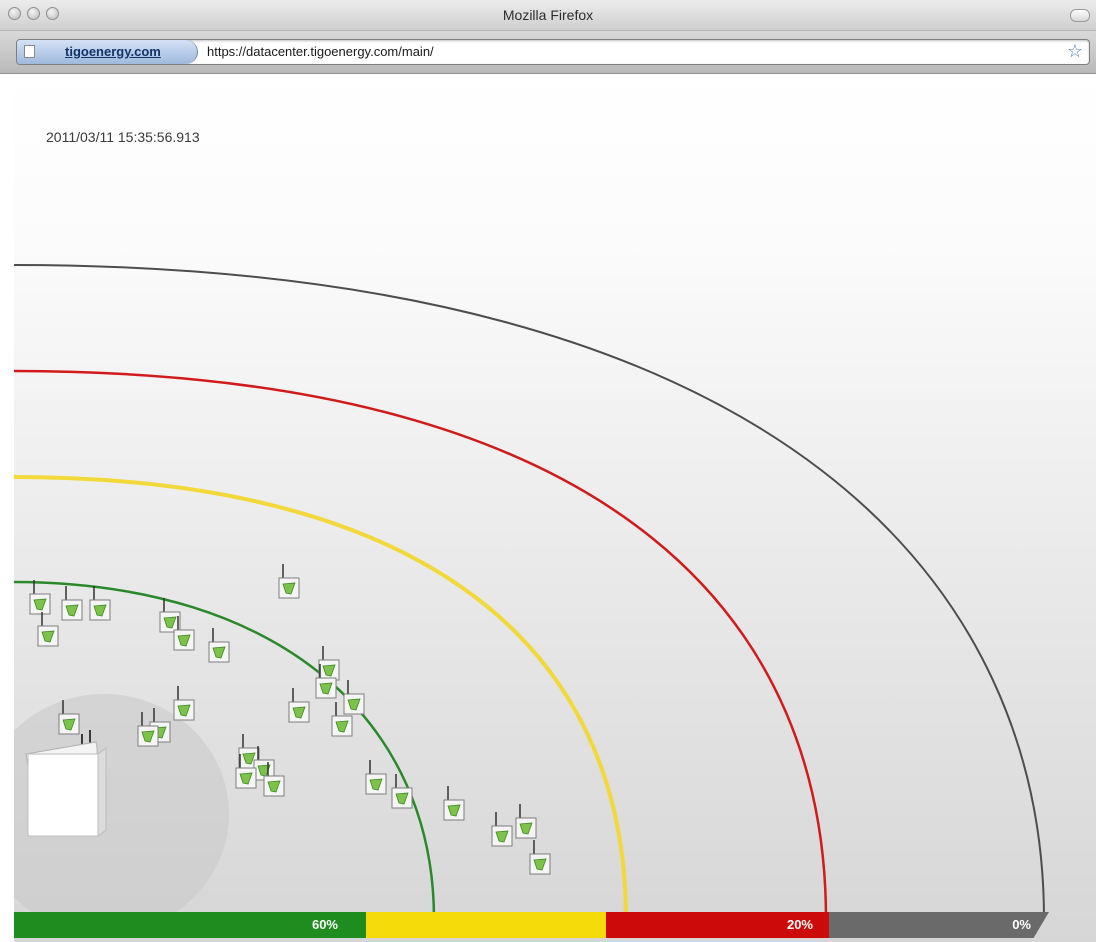 Image resolution: width=1096 pixels, height=942 pixels. Describe the element at coordinates (939, 925) in the screenshot. I see `legend-segment-0: 0%` at that location.